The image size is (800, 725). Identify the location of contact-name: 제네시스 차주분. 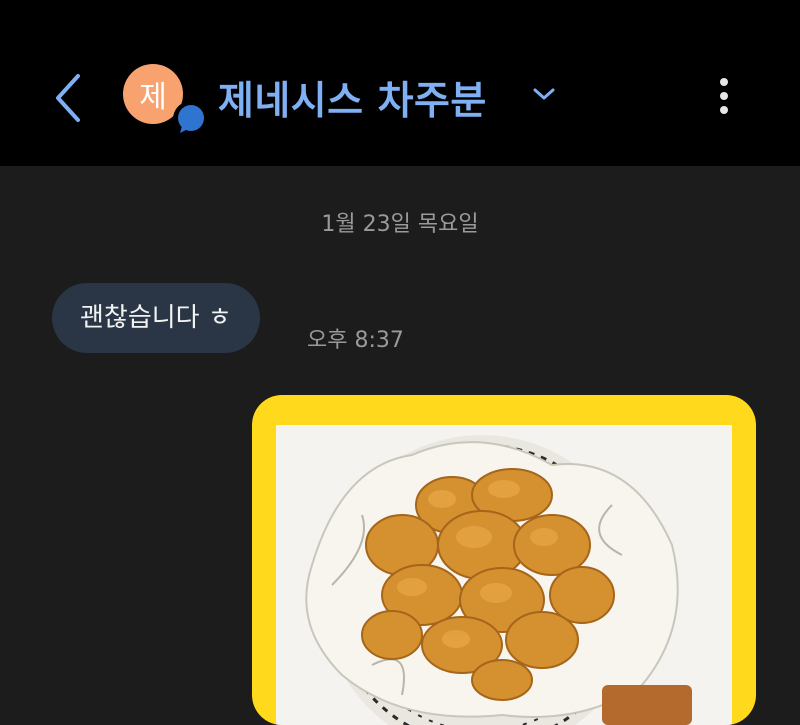
(352, 98).